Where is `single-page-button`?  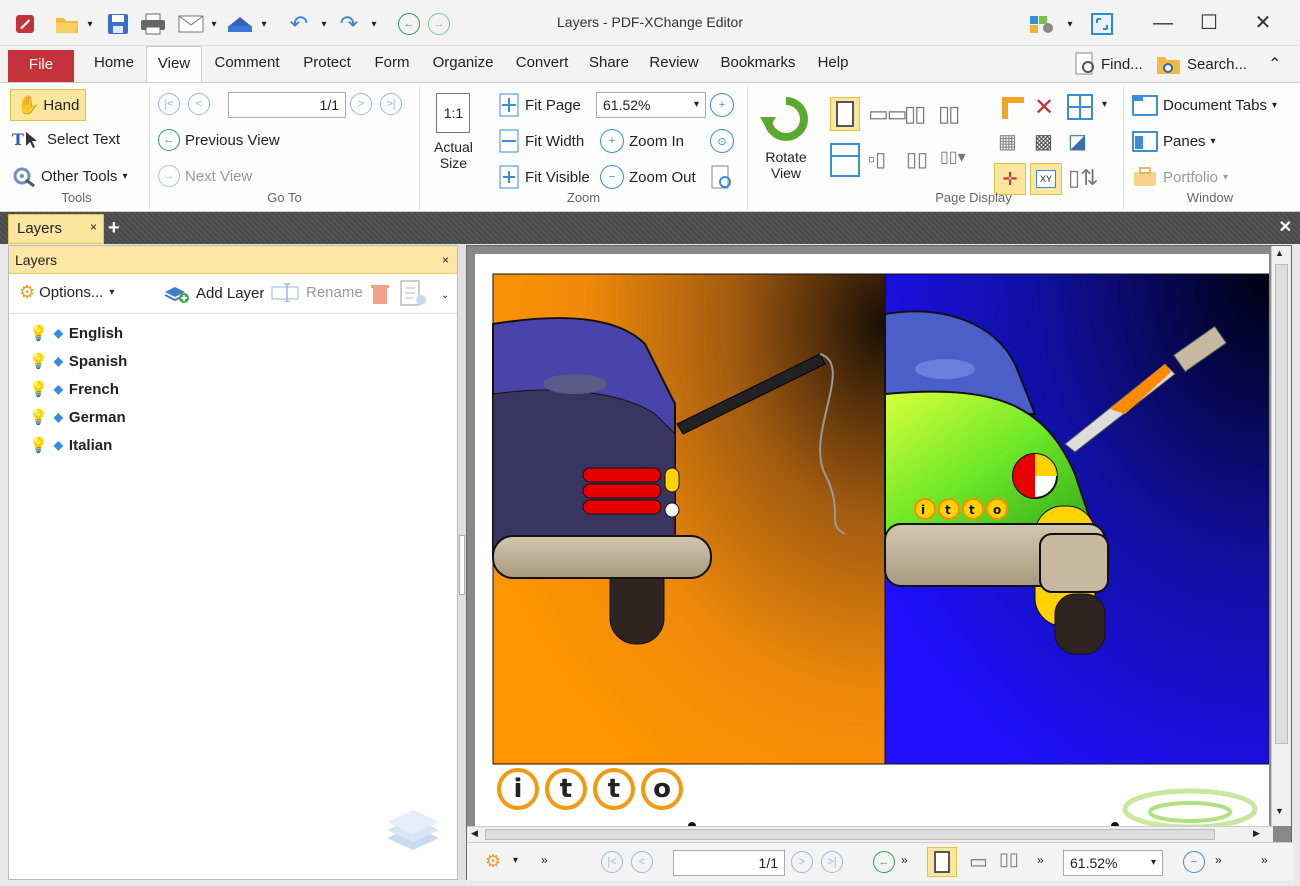 single-page-button is located at coordinates (845, 114).